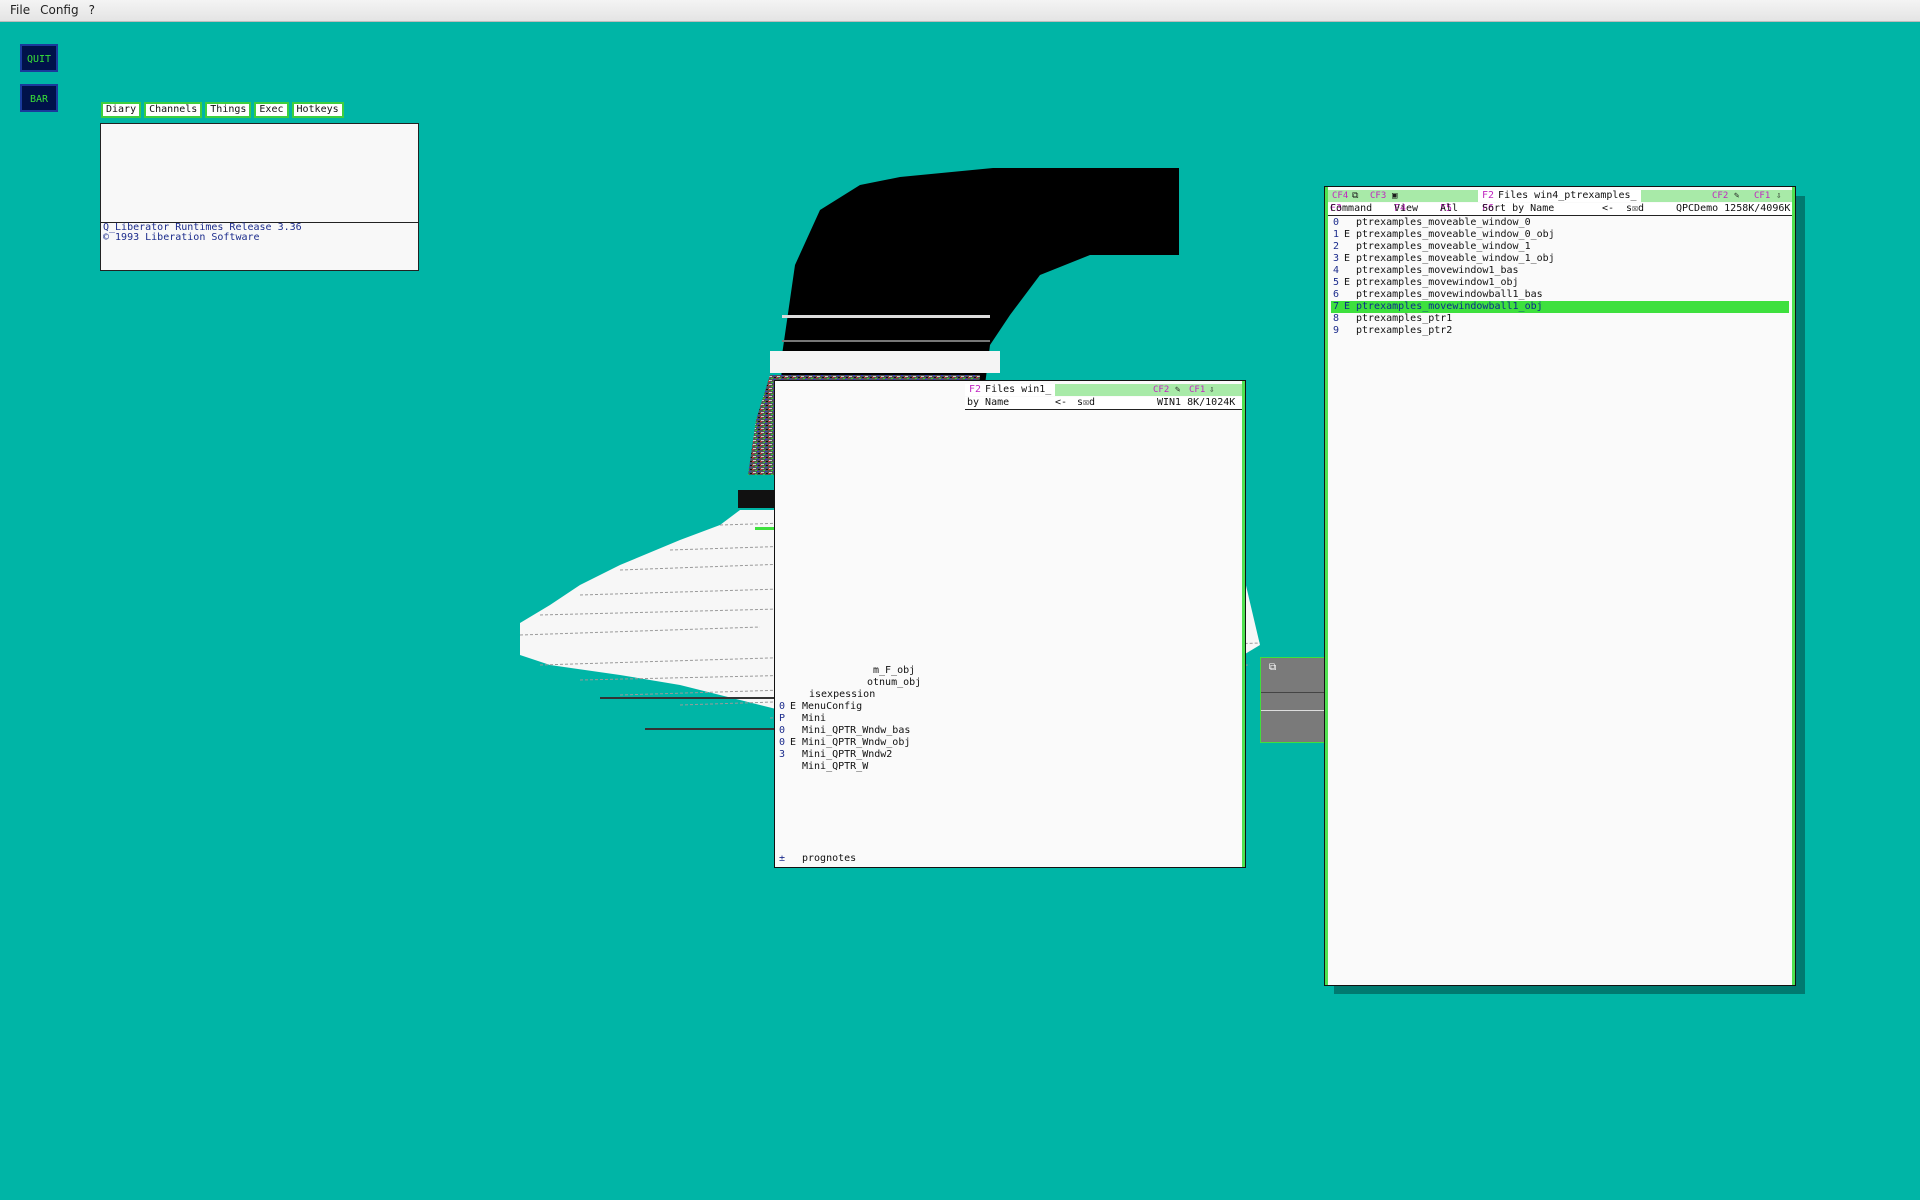 The image size is (1920, 1200). I want to click on list-item: P Mini, so click(877, 719).